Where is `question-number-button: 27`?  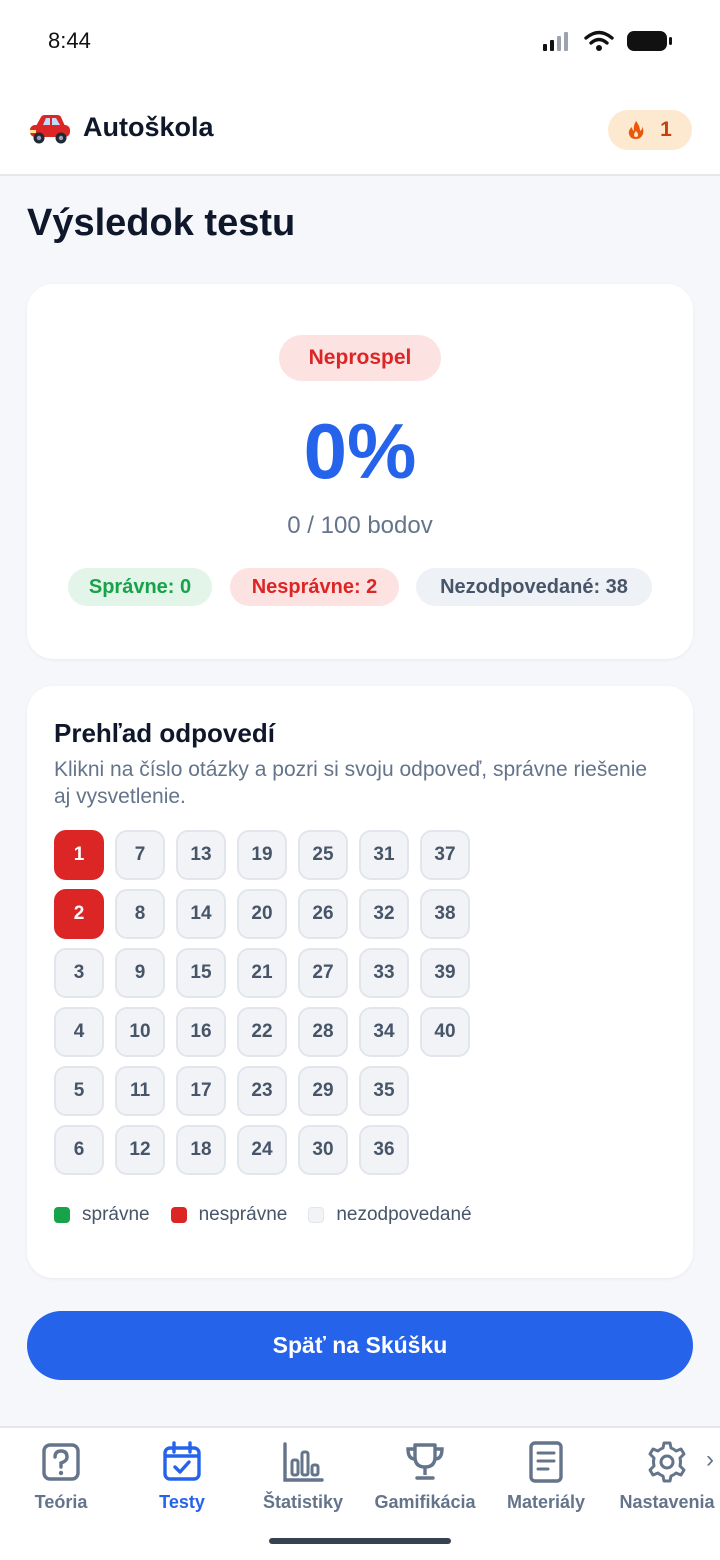 question-number-button: 27 is located at coordinates (323, 973).